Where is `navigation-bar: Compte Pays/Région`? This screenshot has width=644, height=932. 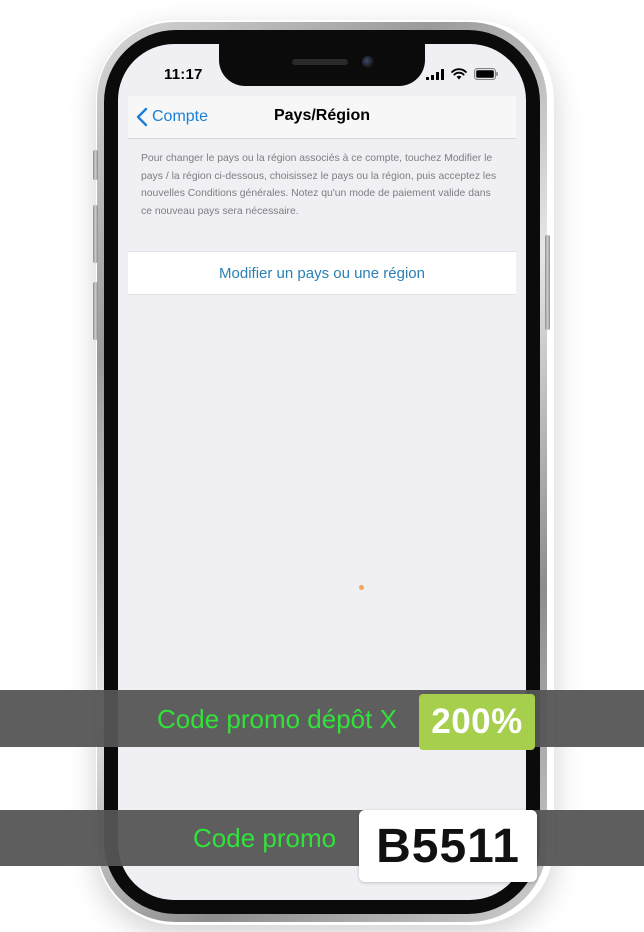 navigation-bar: Compte Pays/Région is located at coordinates (322, 117).